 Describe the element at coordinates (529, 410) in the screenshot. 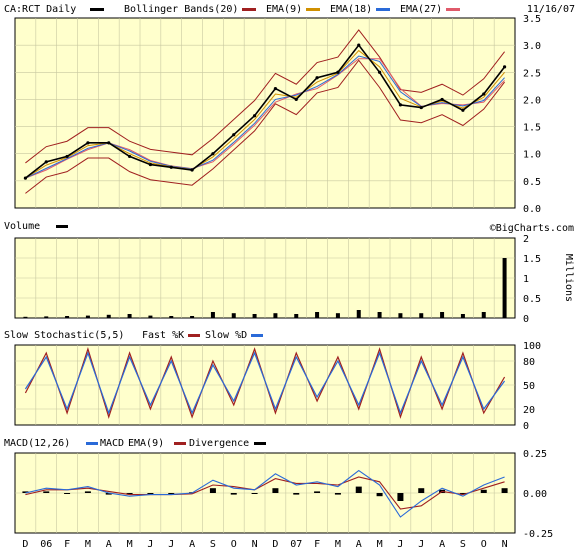

I see `stochastic-tick-label: 20` at that location.